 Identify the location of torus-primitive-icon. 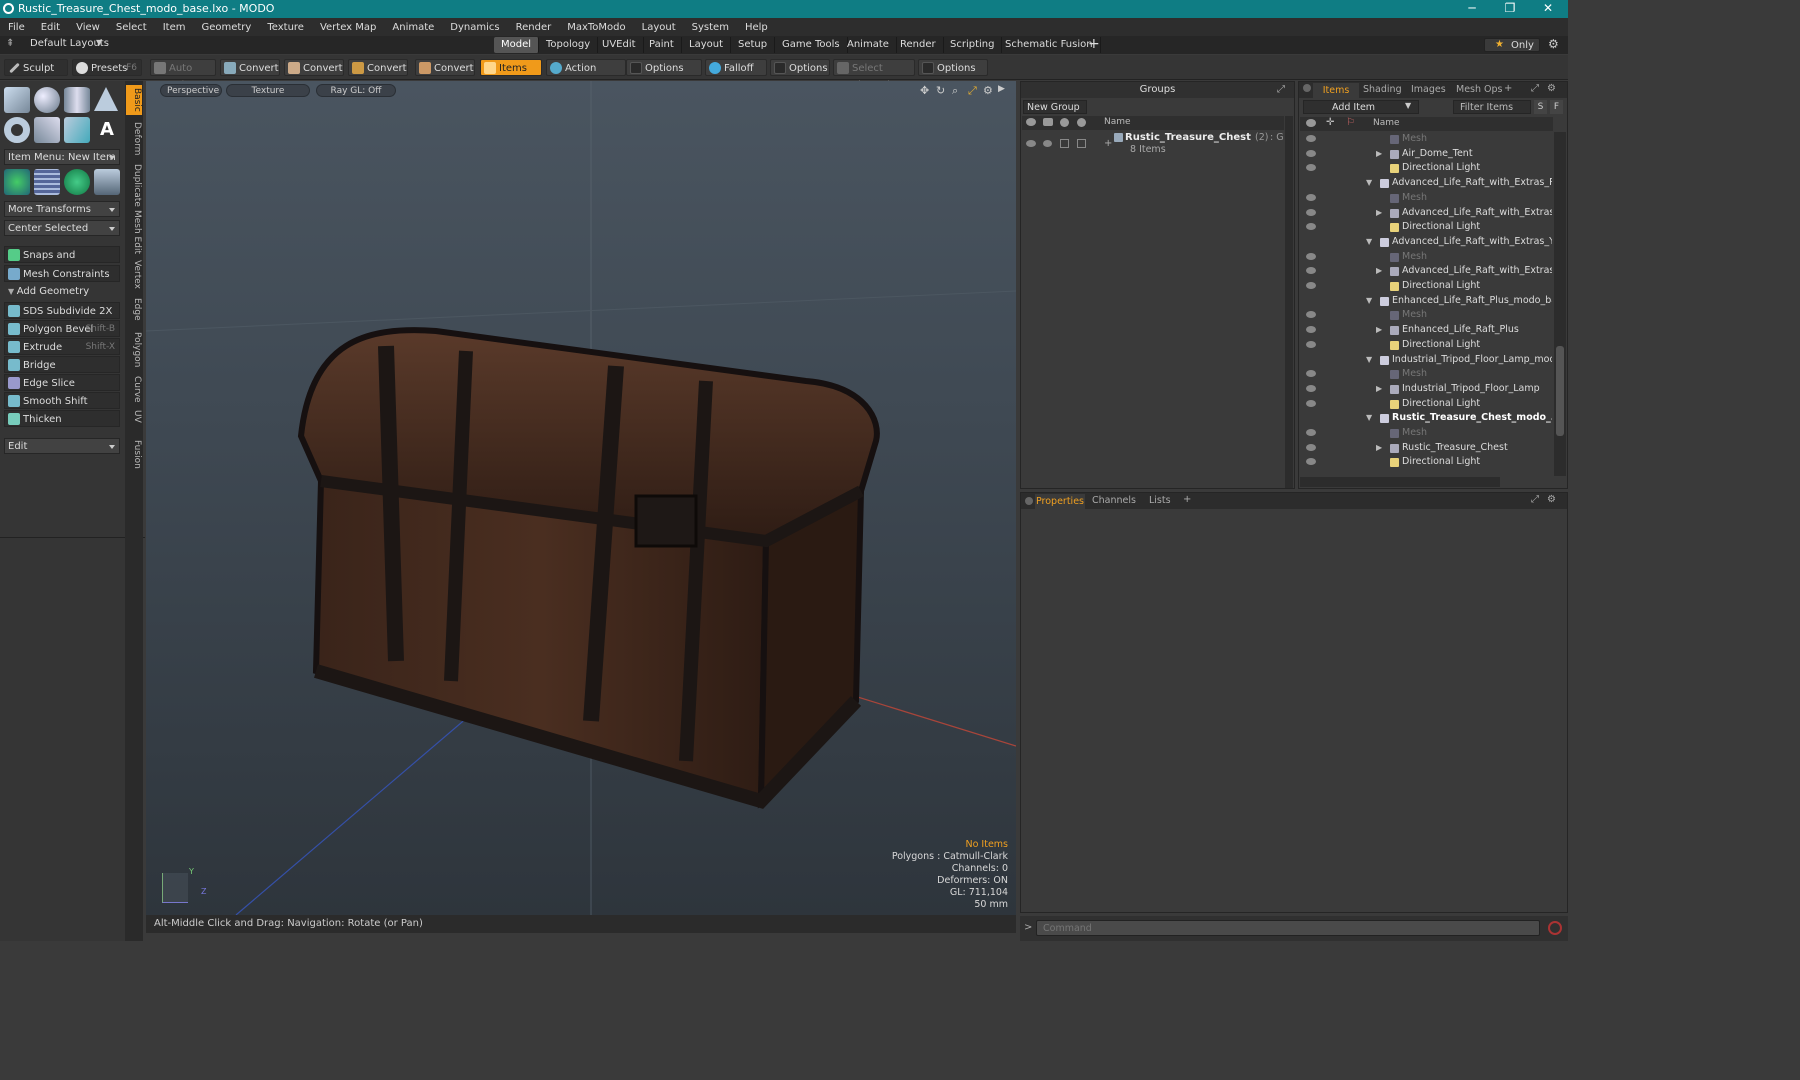
(17, 130).